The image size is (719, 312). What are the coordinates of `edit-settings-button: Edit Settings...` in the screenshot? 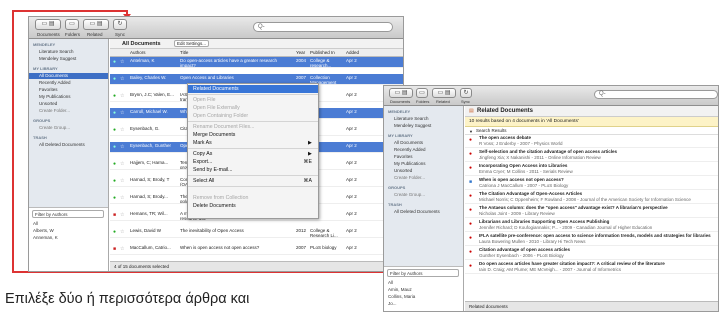 It's located at (192, 43).